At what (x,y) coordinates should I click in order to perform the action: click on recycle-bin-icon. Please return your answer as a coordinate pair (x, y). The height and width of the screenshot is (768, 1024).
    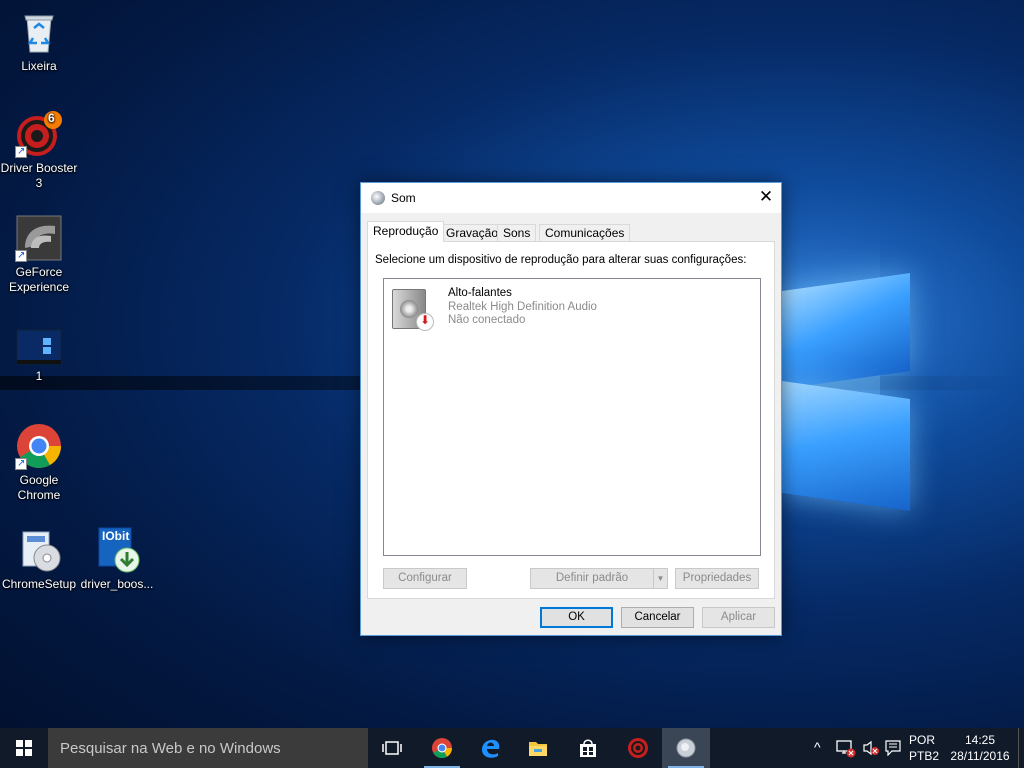
    Looking at the image, I should click on (39, 32).